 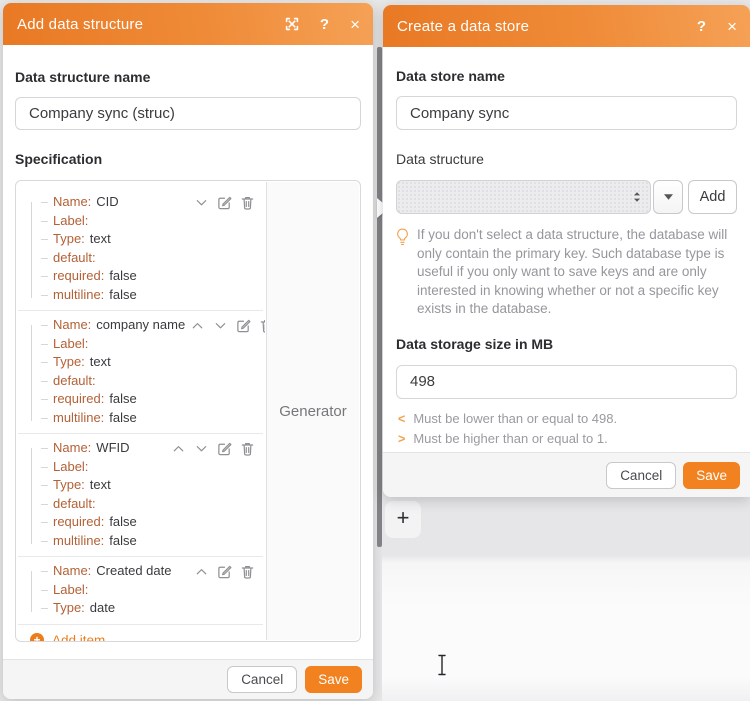 I want to click on add-item-label: Add item, so click(x=79, y=637).